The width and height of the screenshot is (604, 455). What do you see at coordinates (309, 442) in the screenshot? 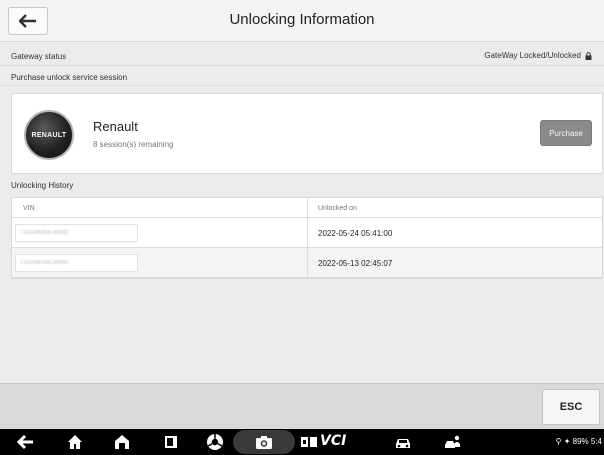
I see `screen-mirror-icon` at bounding box center [309, 442].